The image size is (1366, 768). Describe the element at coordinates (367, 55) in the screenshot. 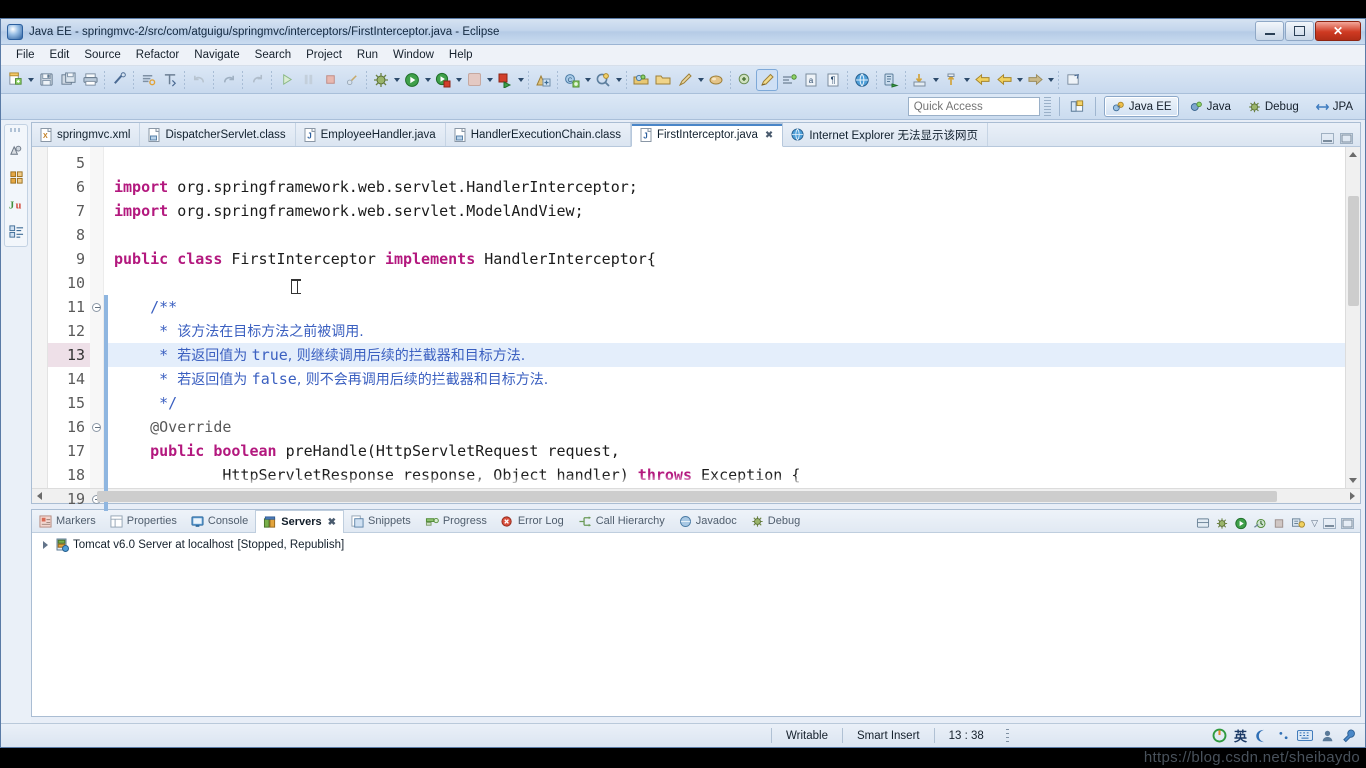

I see `menu-run: Run` at that location.